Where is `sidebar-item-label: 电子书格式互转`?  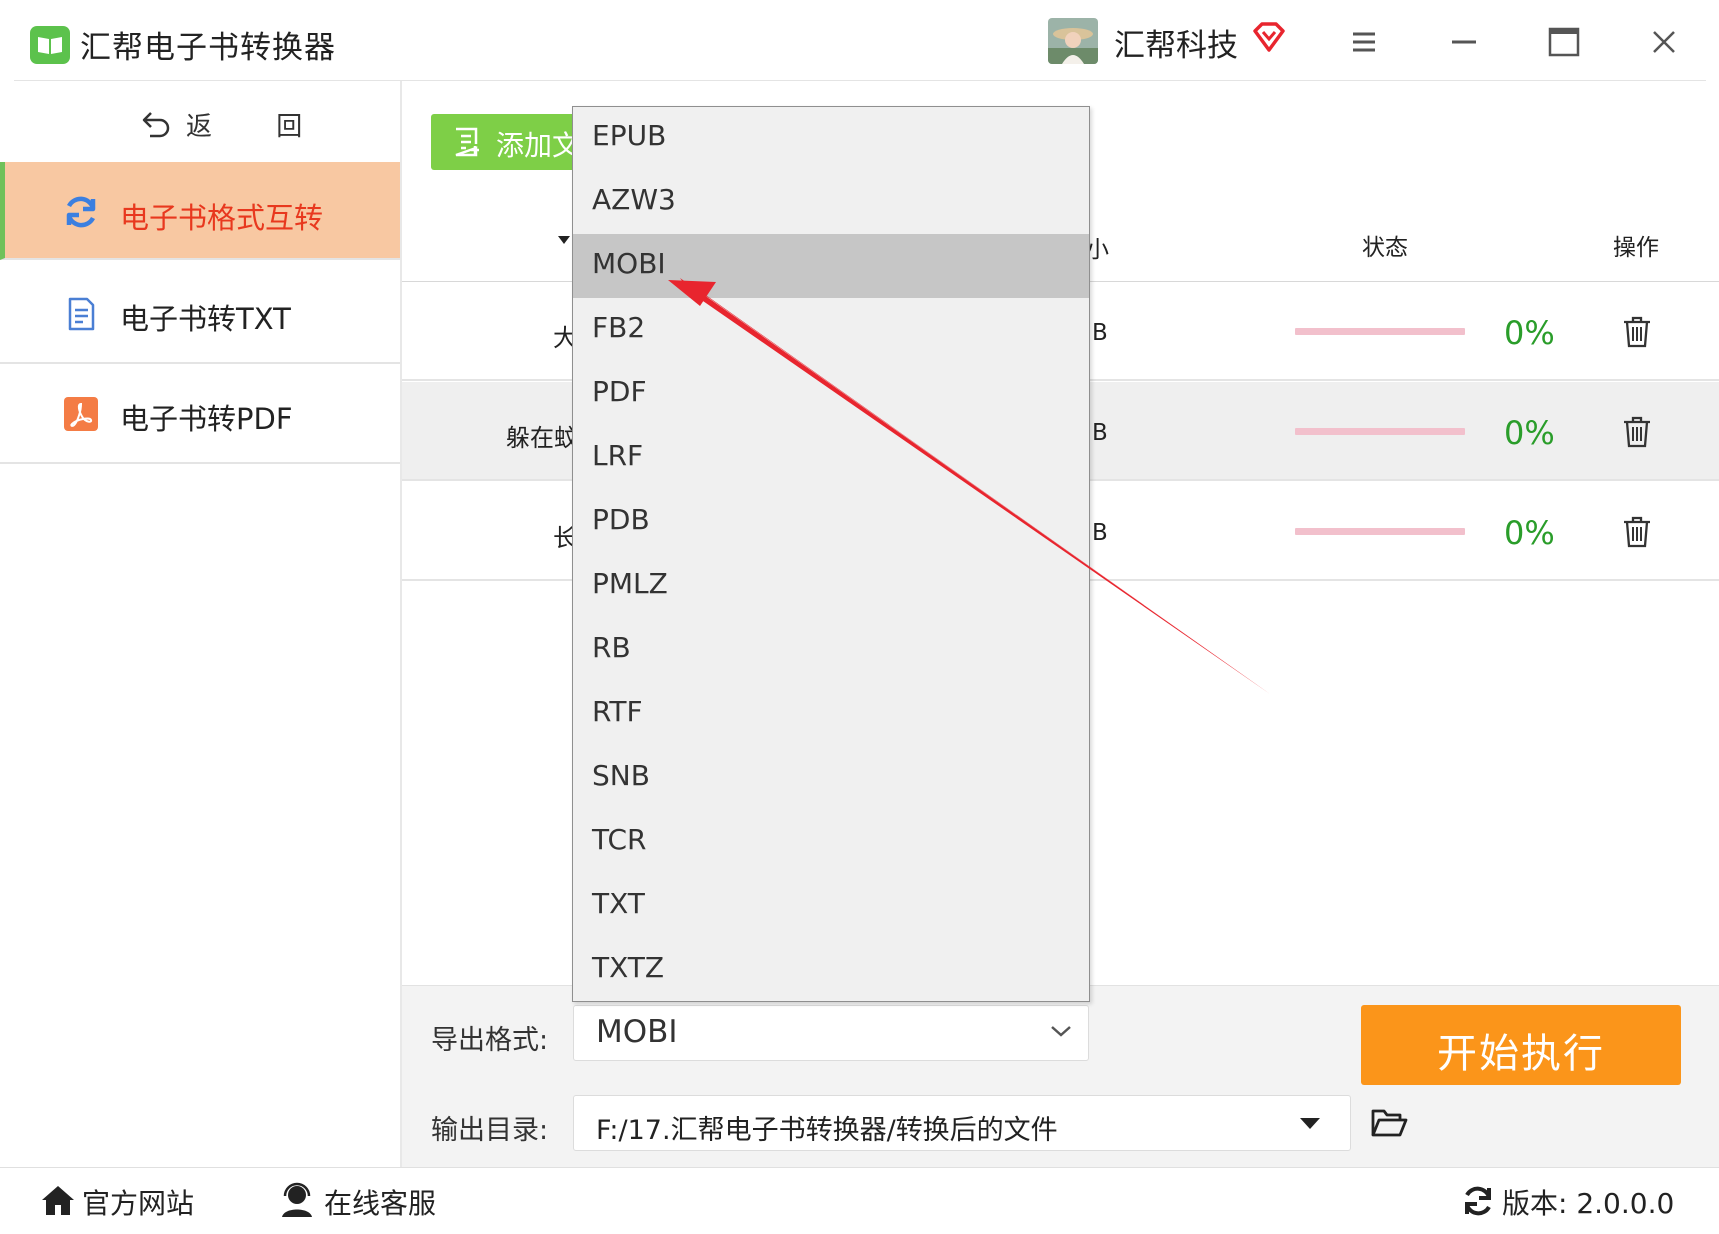
sidebar-item-label: 电子书格式互转 is located at coordinates (222, 218).